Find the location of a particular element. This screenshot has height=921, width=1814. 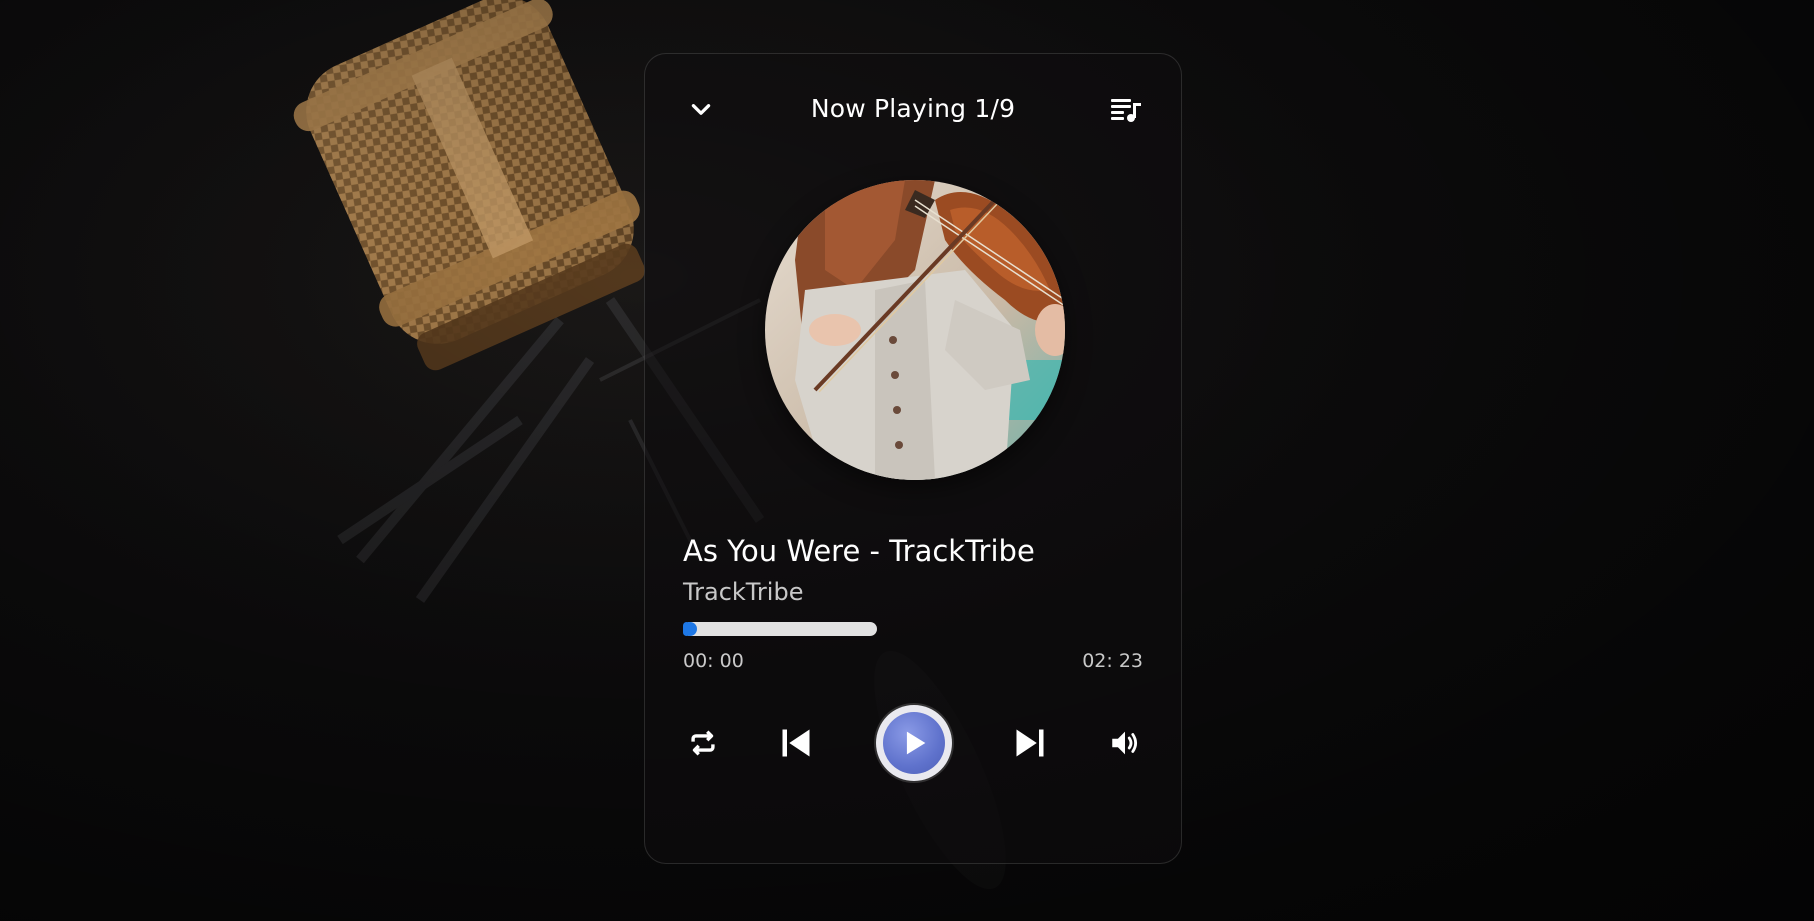

playlist-music-icon is located at coordinates (1126, 110).